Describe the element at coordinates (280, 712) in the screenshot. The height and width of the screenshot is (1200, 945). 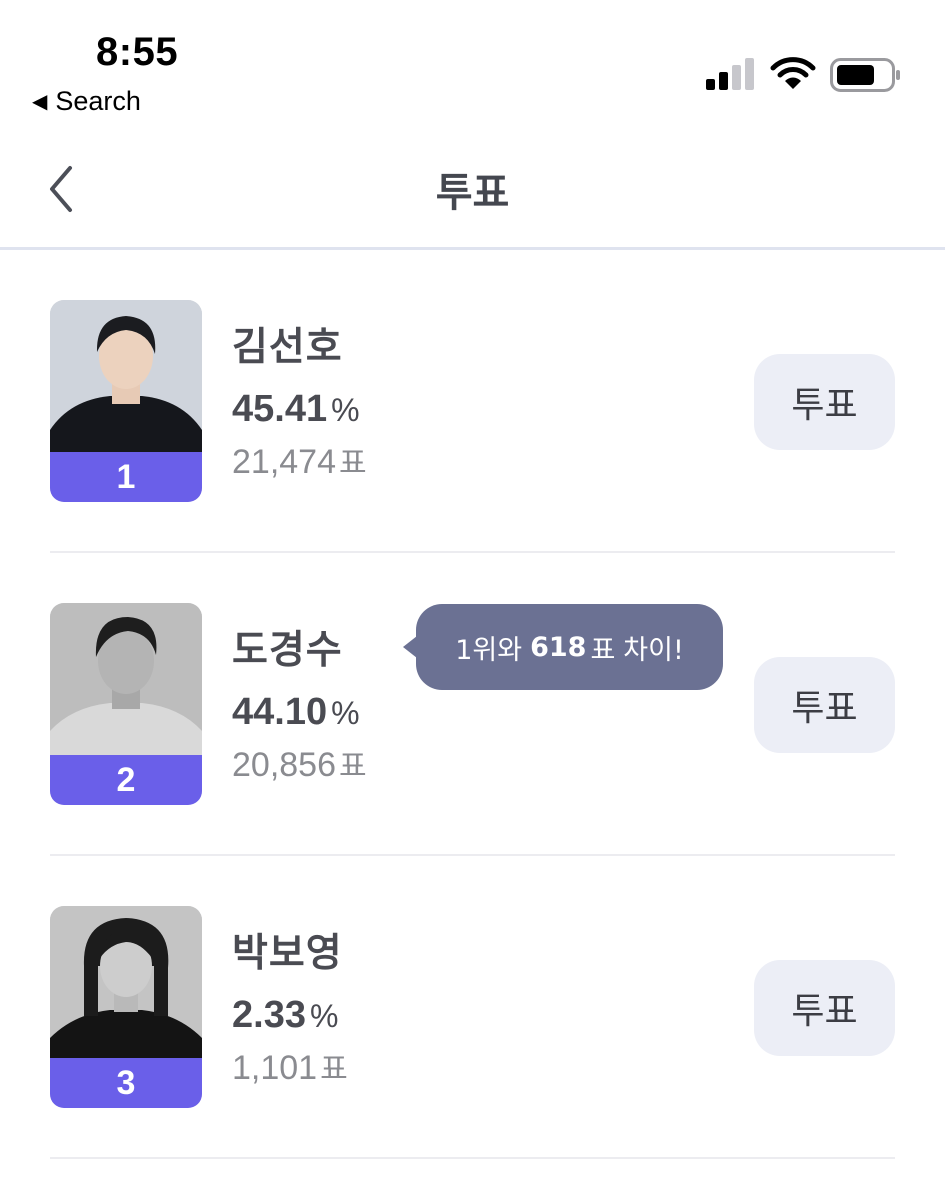
I see `percent-value: 44.10` at that location.